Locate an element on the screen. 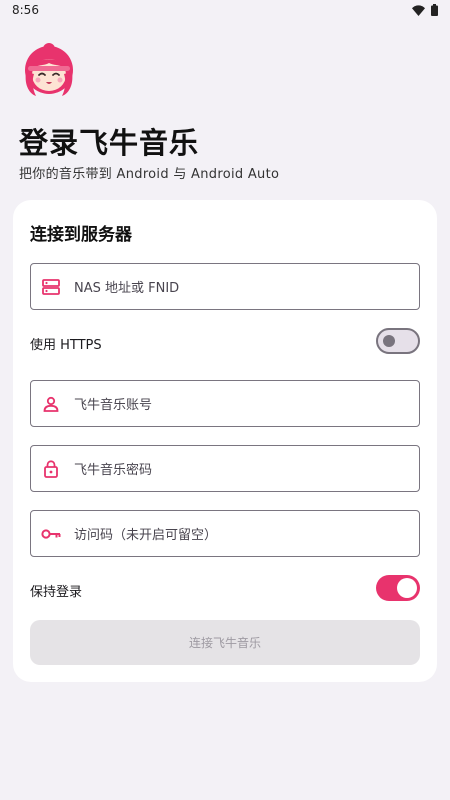 This screenshot has width=450, height=800. person-icon is located at coordinates (51, 404).